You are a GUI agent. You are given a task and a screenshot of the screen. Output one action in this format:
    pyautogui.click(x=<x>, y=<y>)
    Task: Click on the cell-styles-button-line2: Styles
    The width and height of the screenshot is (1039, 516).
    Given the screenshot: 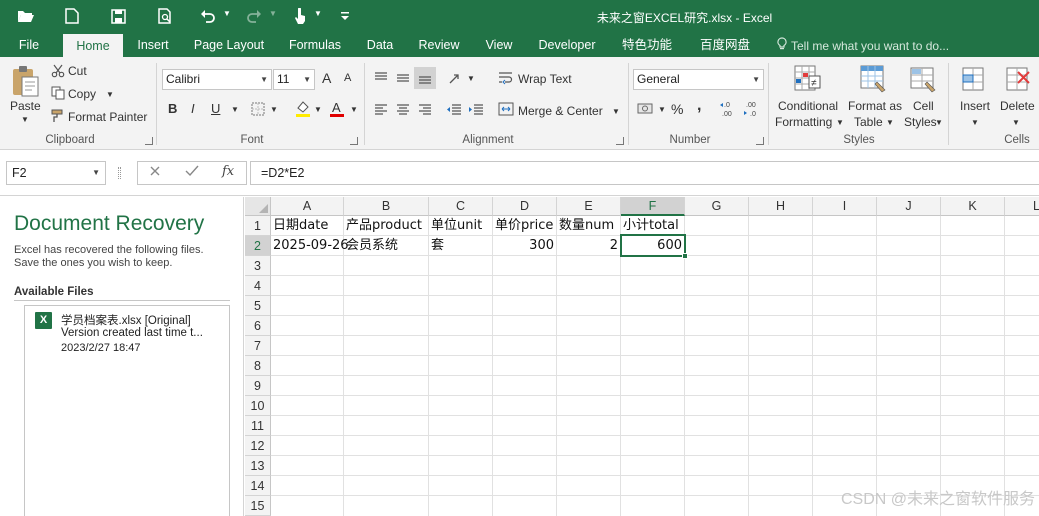 What is the action you would take?
    pyautogui.click(x=920, y=122)
    